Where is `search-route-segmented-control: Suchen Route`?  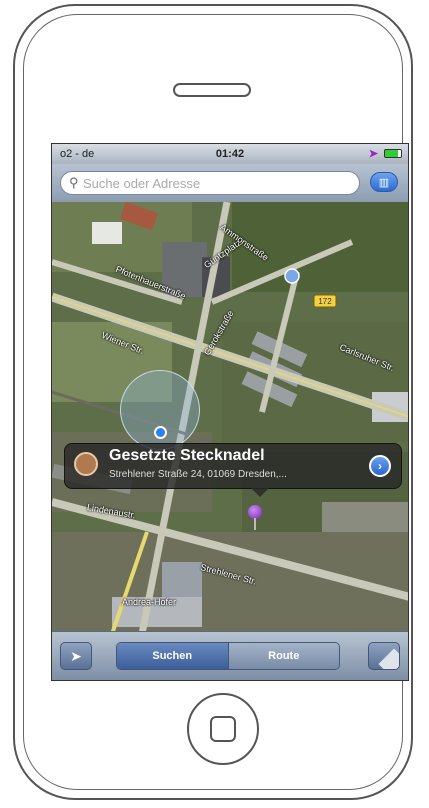 search-route-segmented-control: Suchen Route is located at coordinates (228, 656).